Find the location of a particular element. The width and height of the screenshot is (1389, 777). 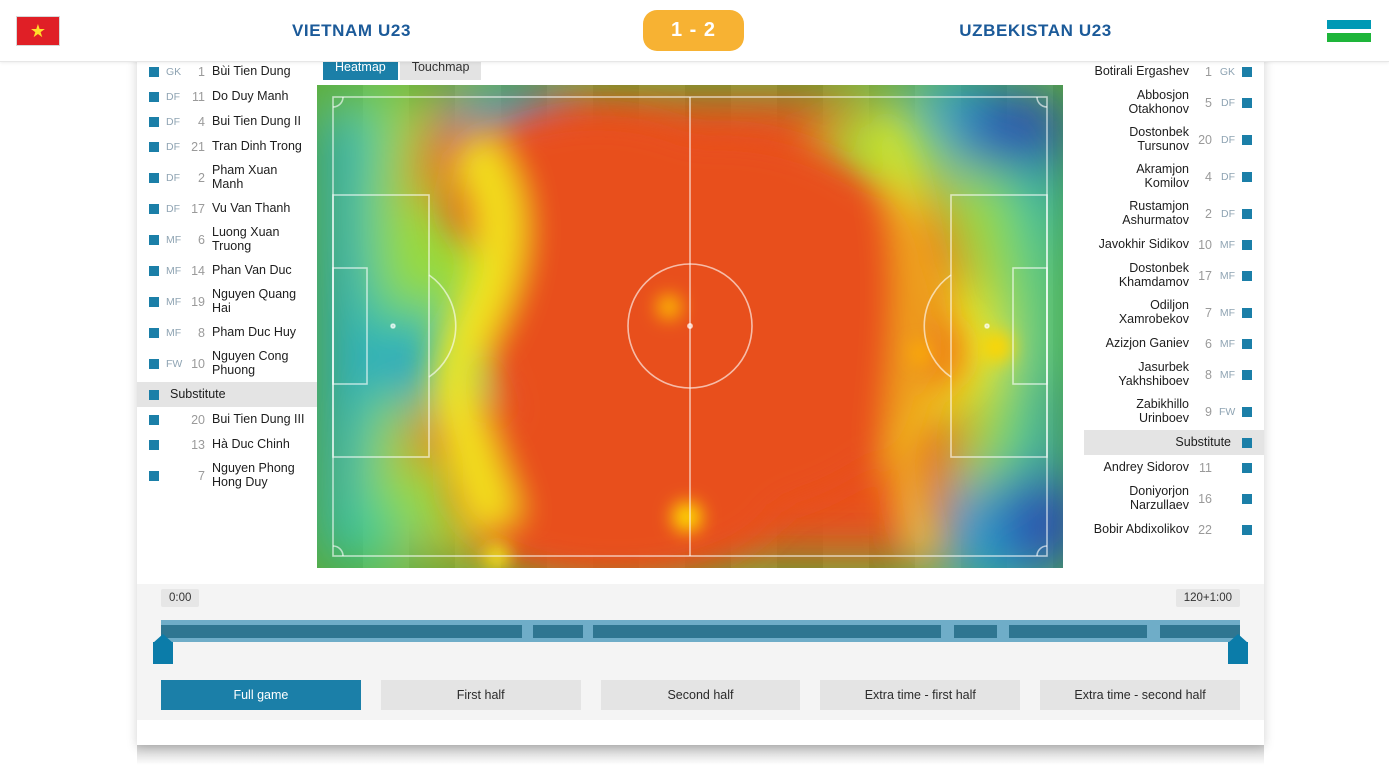

roster-row: 22 Bobir Abdixolikov is located at coordinates (1174, 529).